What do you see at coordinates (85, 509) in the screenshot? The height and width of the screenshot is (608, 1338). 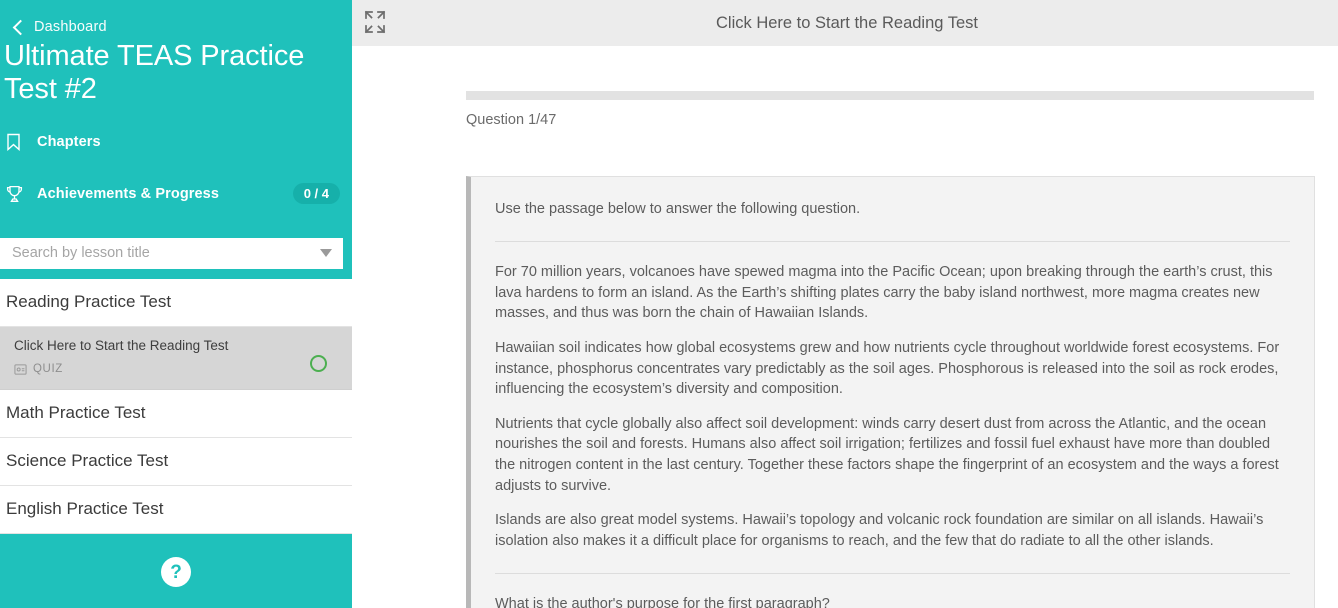 I see `chapter-title: English Practice Test` at bounding box center [85, 509].